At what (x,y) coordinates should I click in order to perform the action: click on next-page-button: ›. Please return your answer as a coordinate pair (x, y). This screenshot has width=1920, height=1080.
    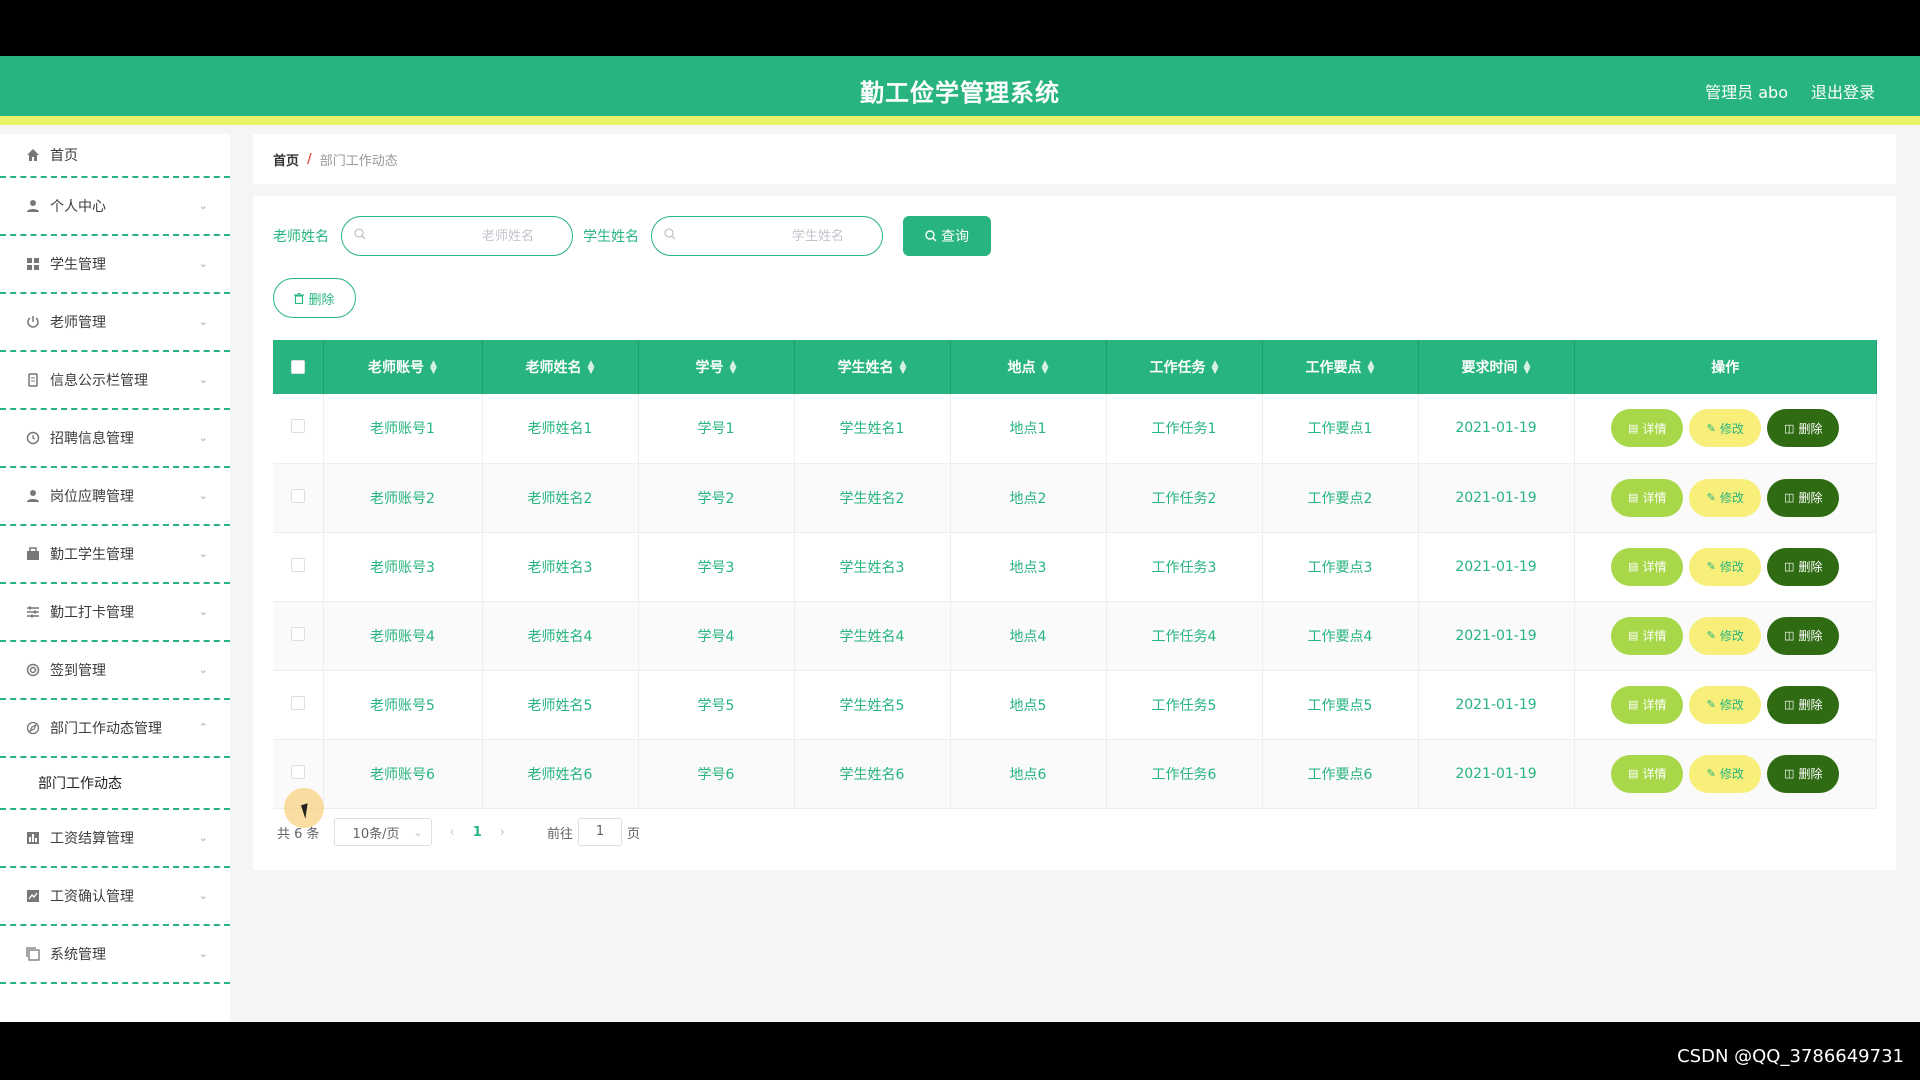
    Looking at the image, I should click on (502, 832).